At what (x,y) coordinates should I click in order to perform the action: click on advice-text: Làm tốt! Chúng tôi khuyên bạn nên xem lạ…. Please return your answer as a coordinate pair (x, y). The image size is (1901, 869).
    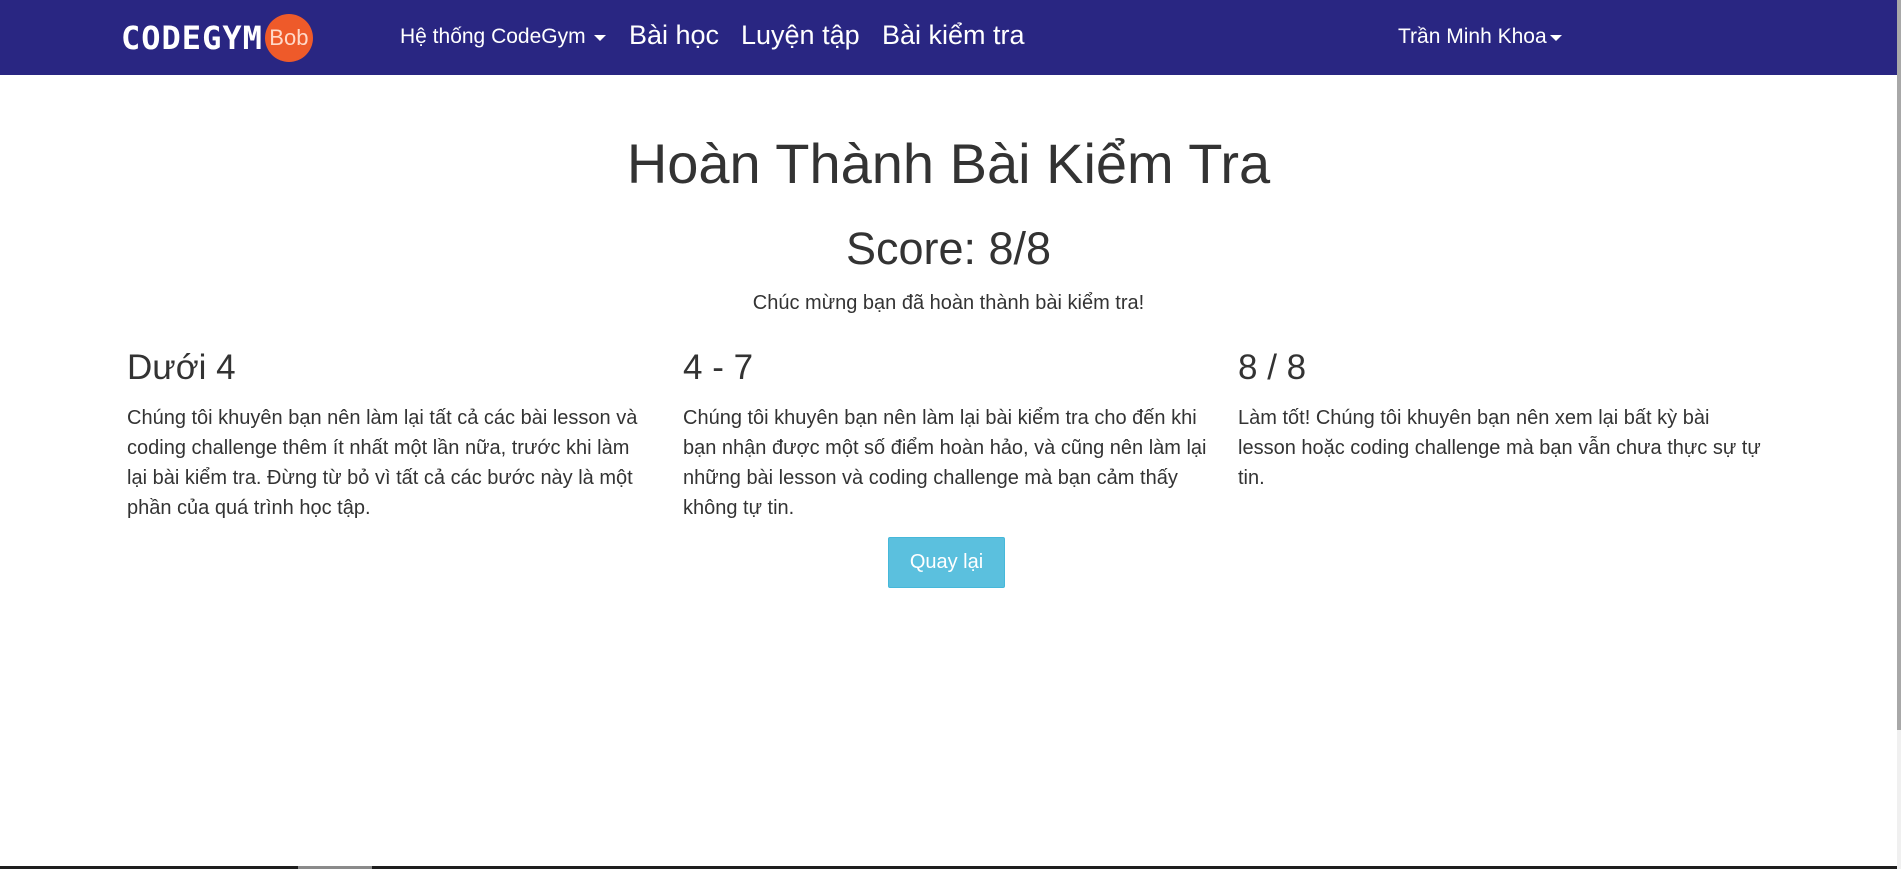
    Looking at the image, I should click on (1499, 448).